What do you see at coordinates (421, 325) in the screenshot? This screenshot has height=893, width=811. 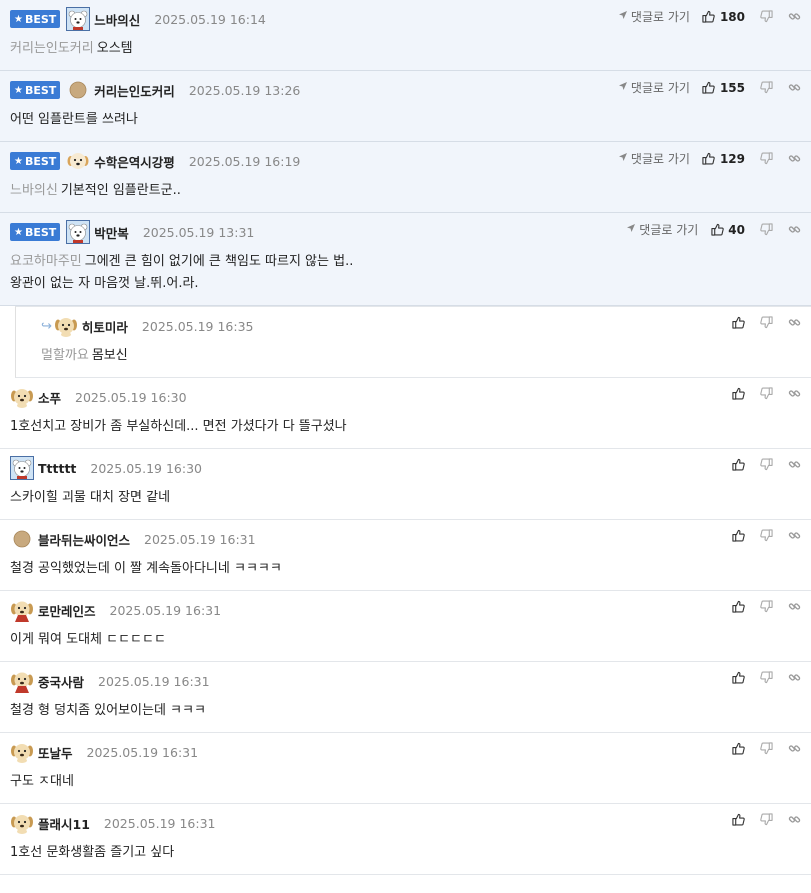 I see `comment-header: ↪ 히토미라 2025.05.19 16:35` at bounding box center [421, 325].